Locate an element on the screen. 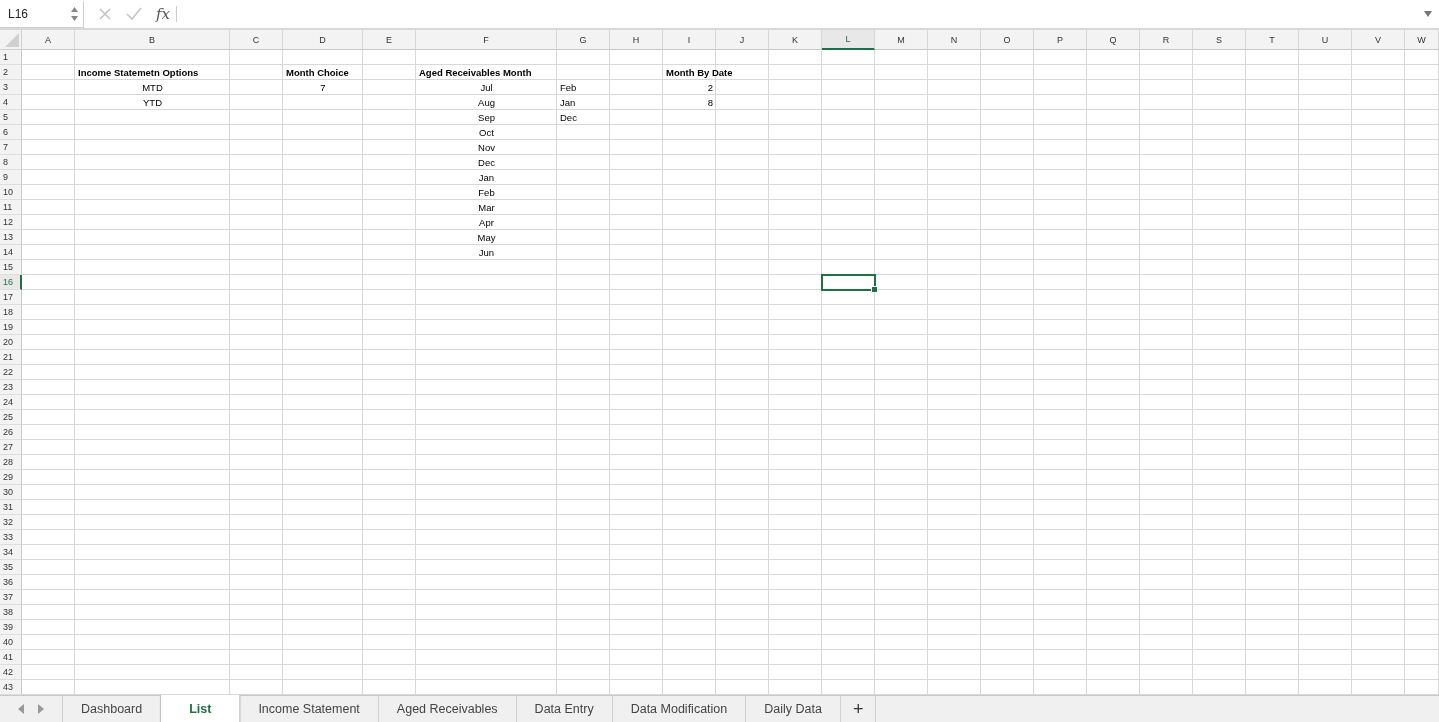 The image size is (1439, 722). spinner-icon is located at coordinates (74, 13).